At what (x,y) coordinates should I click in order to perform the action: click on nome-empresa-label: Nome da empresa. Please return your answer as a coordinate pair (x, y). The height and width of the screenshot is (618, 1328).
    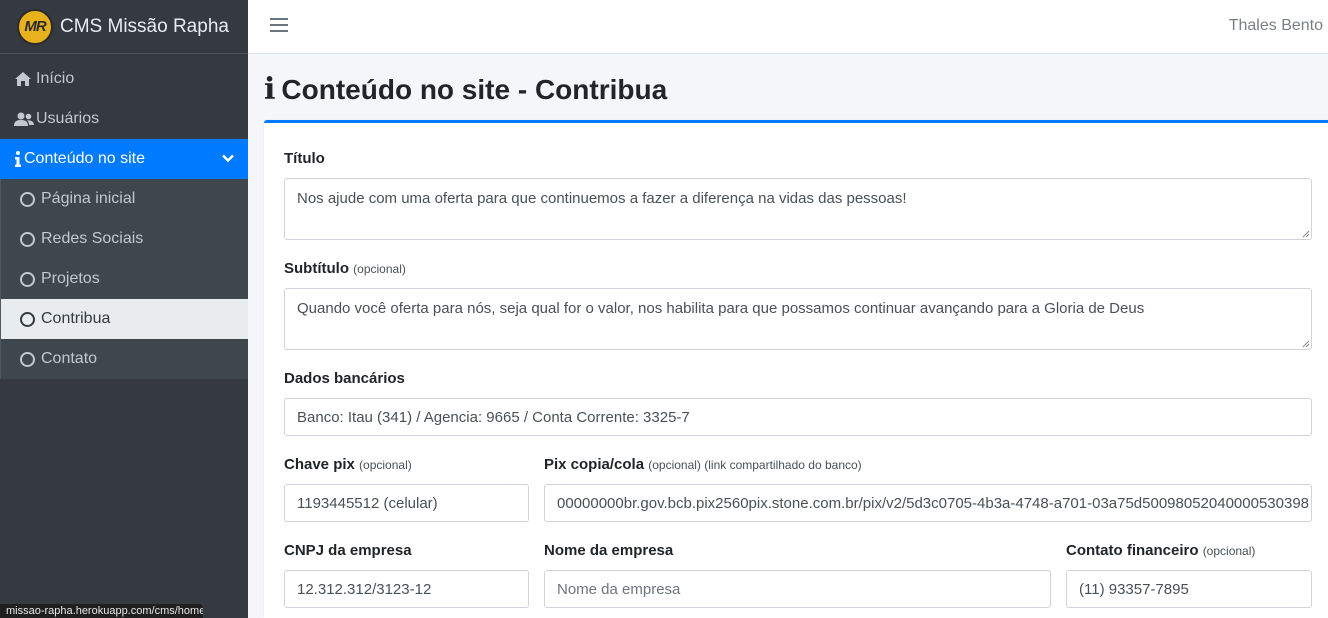
    Looking at the image, I should click on (608, 550).